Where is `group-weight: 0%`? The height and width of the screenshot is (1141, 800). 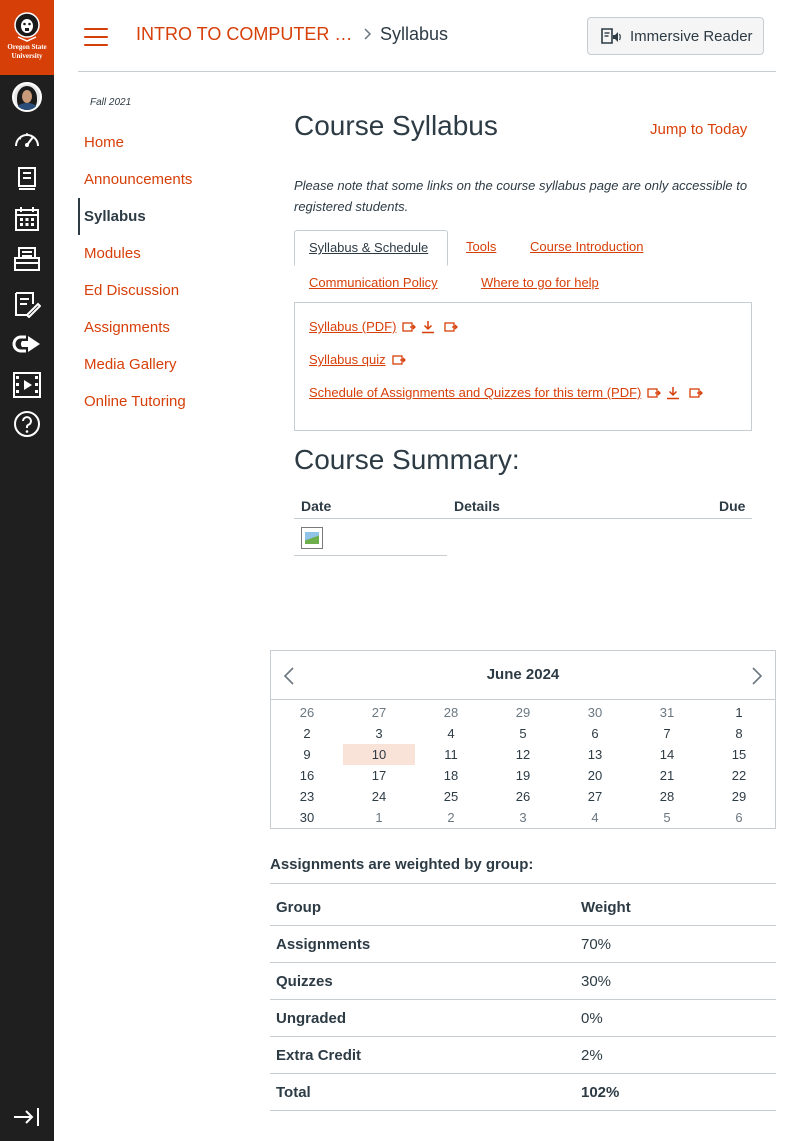 group-weight: 0% is located at coordinates (592, 1018).